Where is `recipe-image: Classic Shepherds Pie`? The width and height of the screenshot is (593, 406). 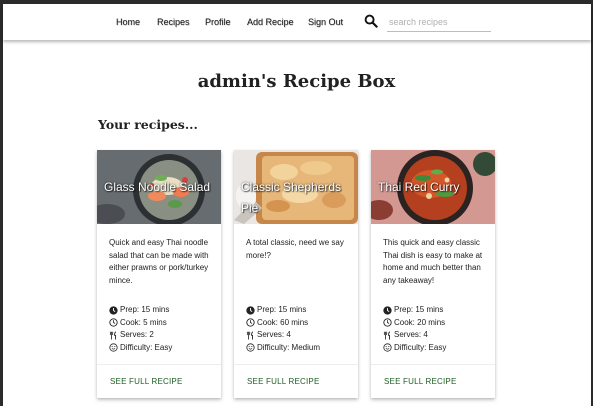
recipe-image: Classic Shepherds Pie is located at coordinates (296, 187).